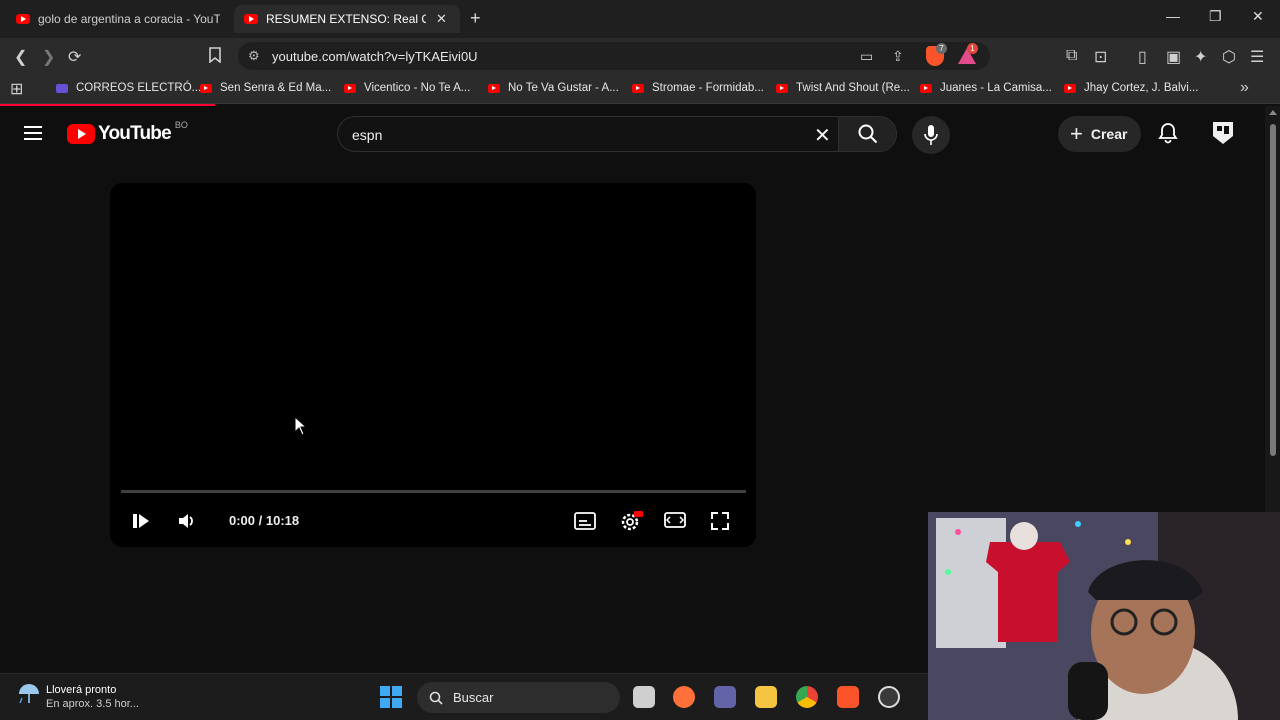 The width and height of the screenshot is (1280, 720). Describe the element at coordinates (631, 521) in the screenshot. I see `settings-gear-icon` at that location.